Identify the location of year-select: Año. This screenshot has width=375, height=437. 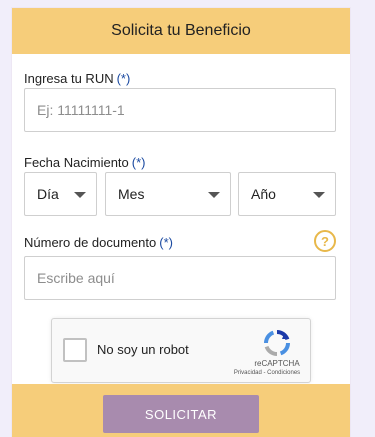
(287, 194).